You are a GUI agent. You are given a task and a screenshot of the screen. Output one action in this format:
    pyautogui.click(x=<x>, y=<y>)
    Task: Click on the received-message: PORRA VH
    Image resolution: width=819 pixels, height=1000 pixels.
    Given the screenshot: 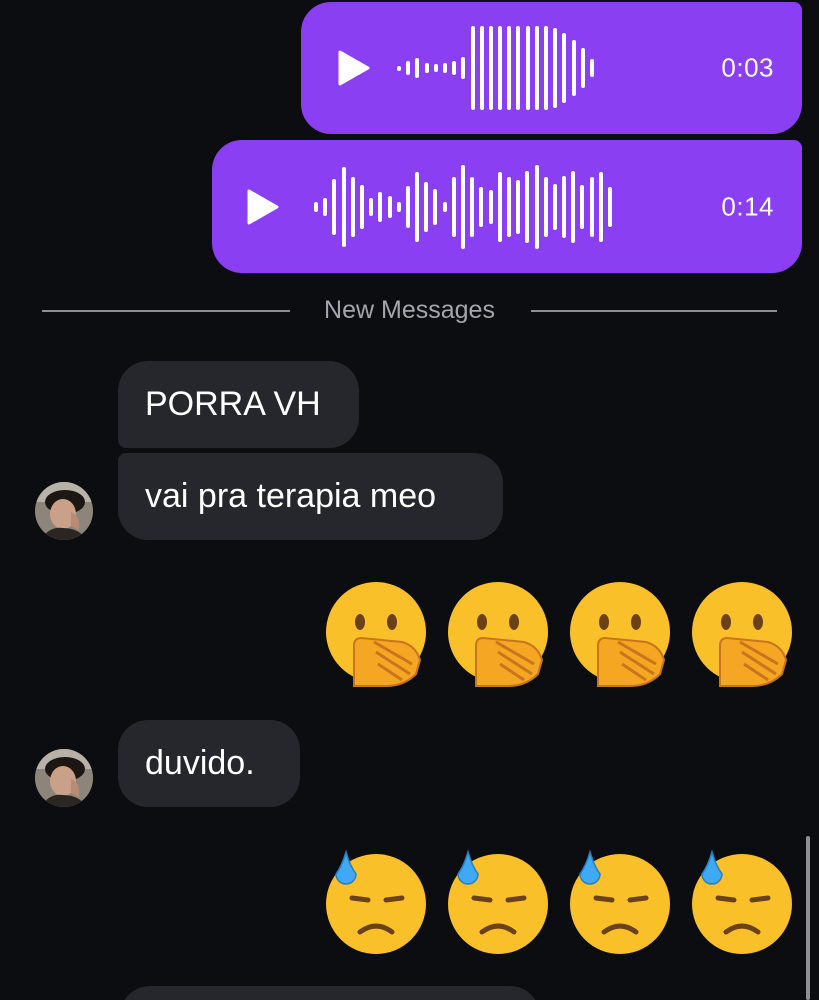 What is the action you would take?
    pyautogui.click(x=238, y=404)
    